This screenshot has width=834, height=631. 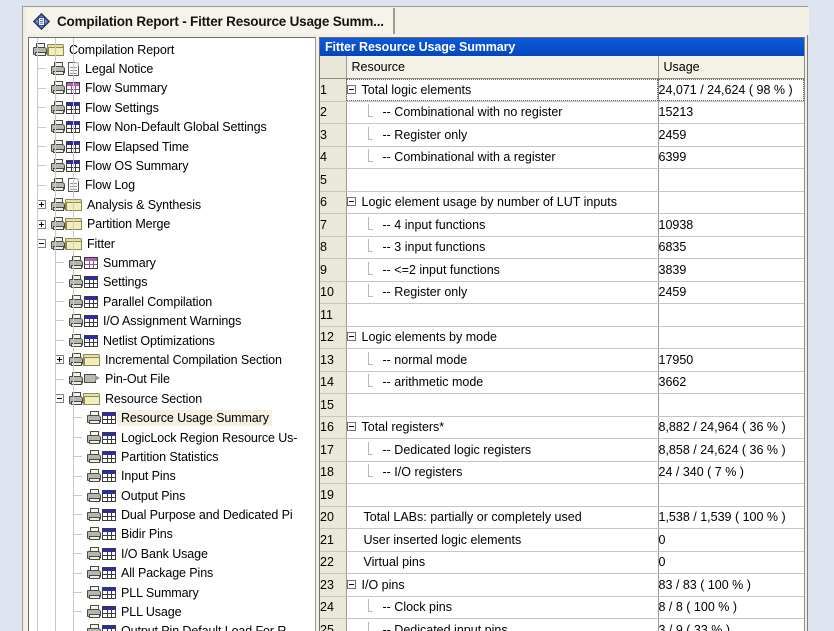 I want to click on table-row: 22 Virtual pins 0, so click(x=562, y=562).